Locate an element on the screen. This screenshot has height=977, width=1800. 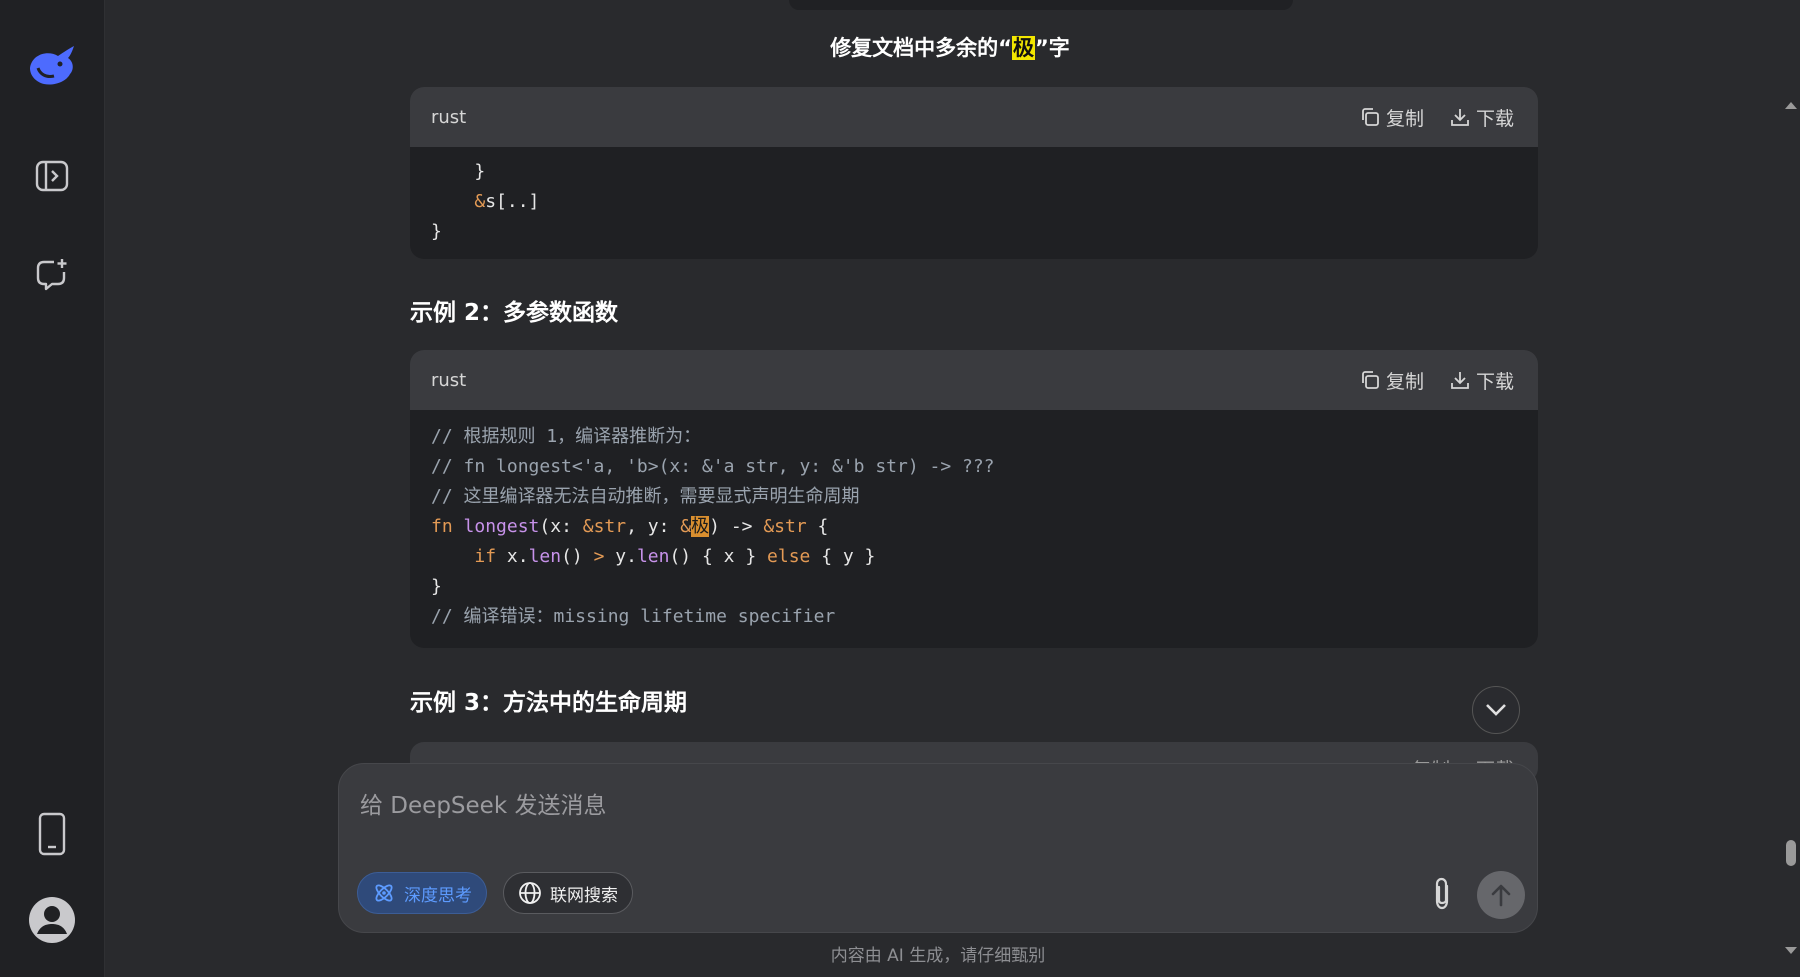
scroll-down-arrow-icon is located at coordinates (1791, 951).